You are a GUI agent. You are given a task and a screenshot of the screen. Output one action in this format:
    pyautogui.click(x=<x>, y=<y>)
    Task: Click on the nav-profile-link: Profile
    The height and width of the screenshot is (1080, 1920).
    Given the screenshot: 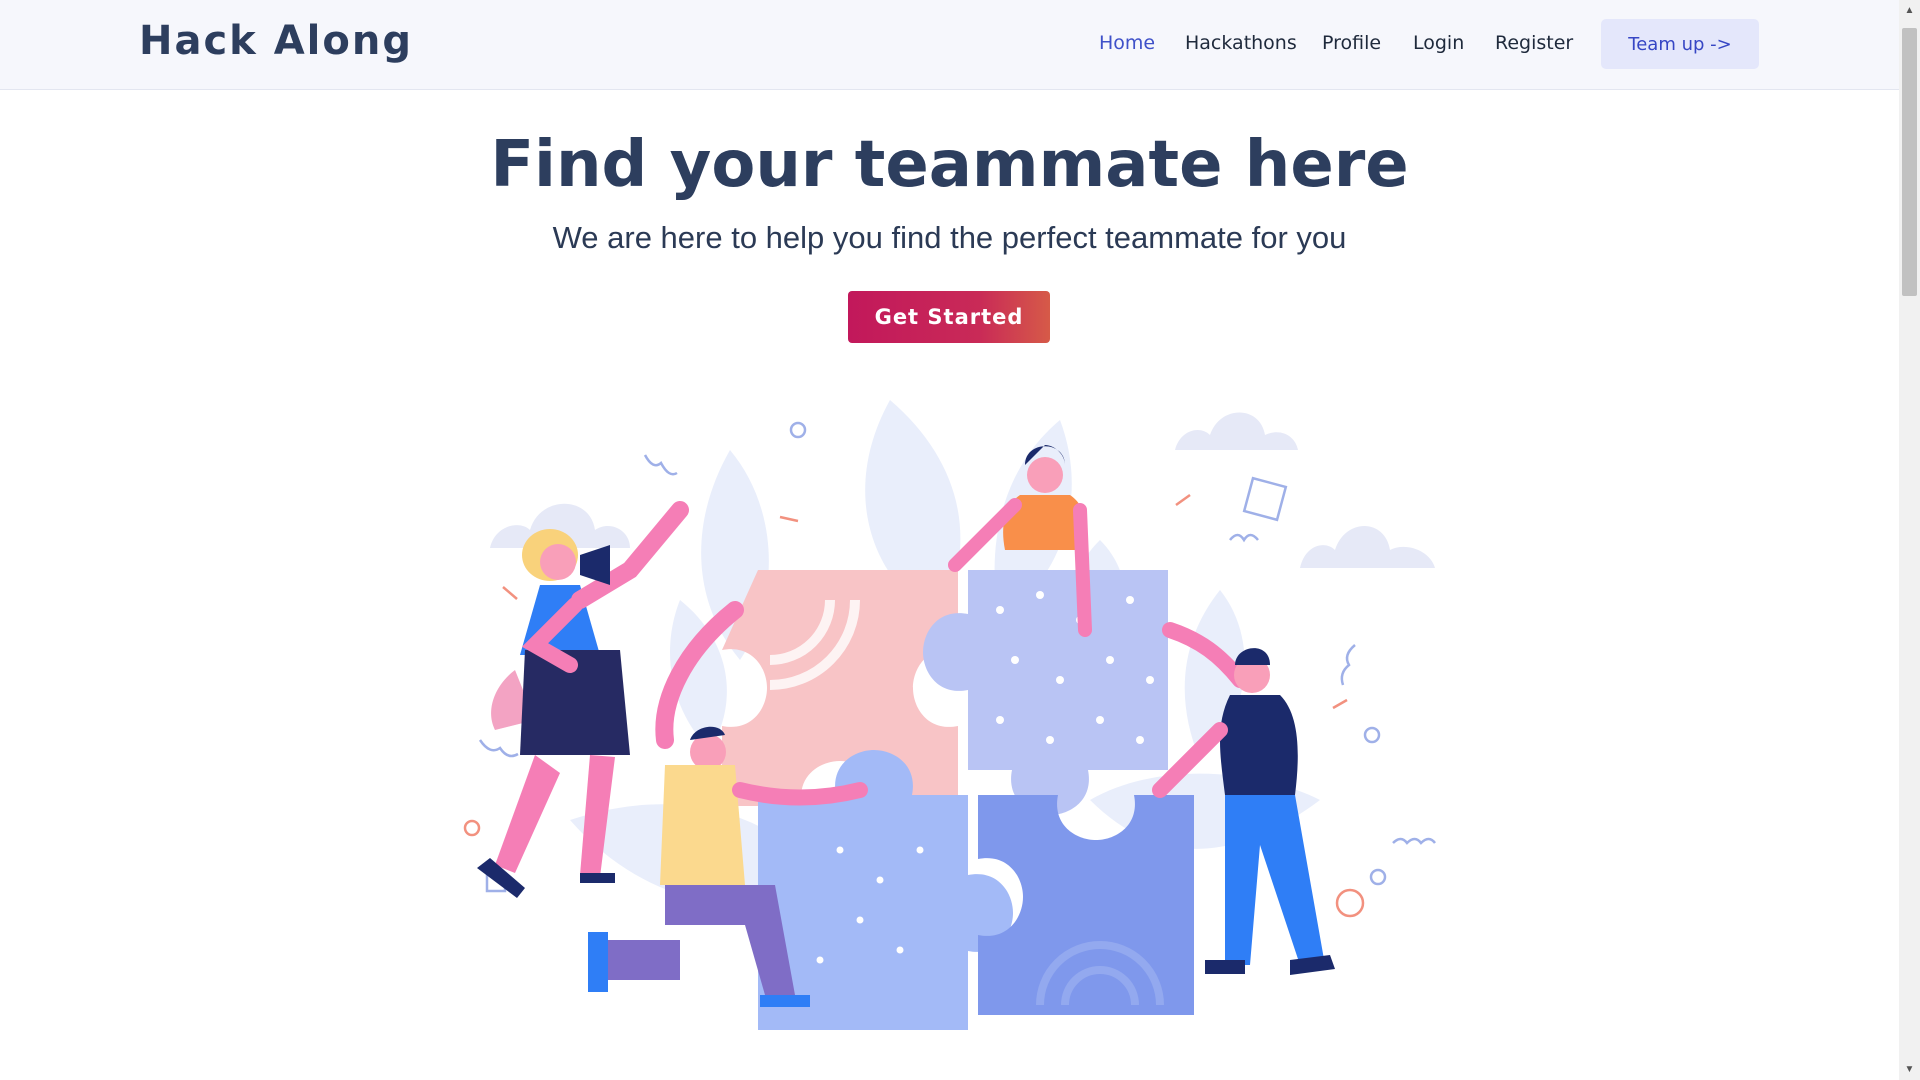 What is the action you would take?
    pyautogui.click(x=1351, y=43)
    